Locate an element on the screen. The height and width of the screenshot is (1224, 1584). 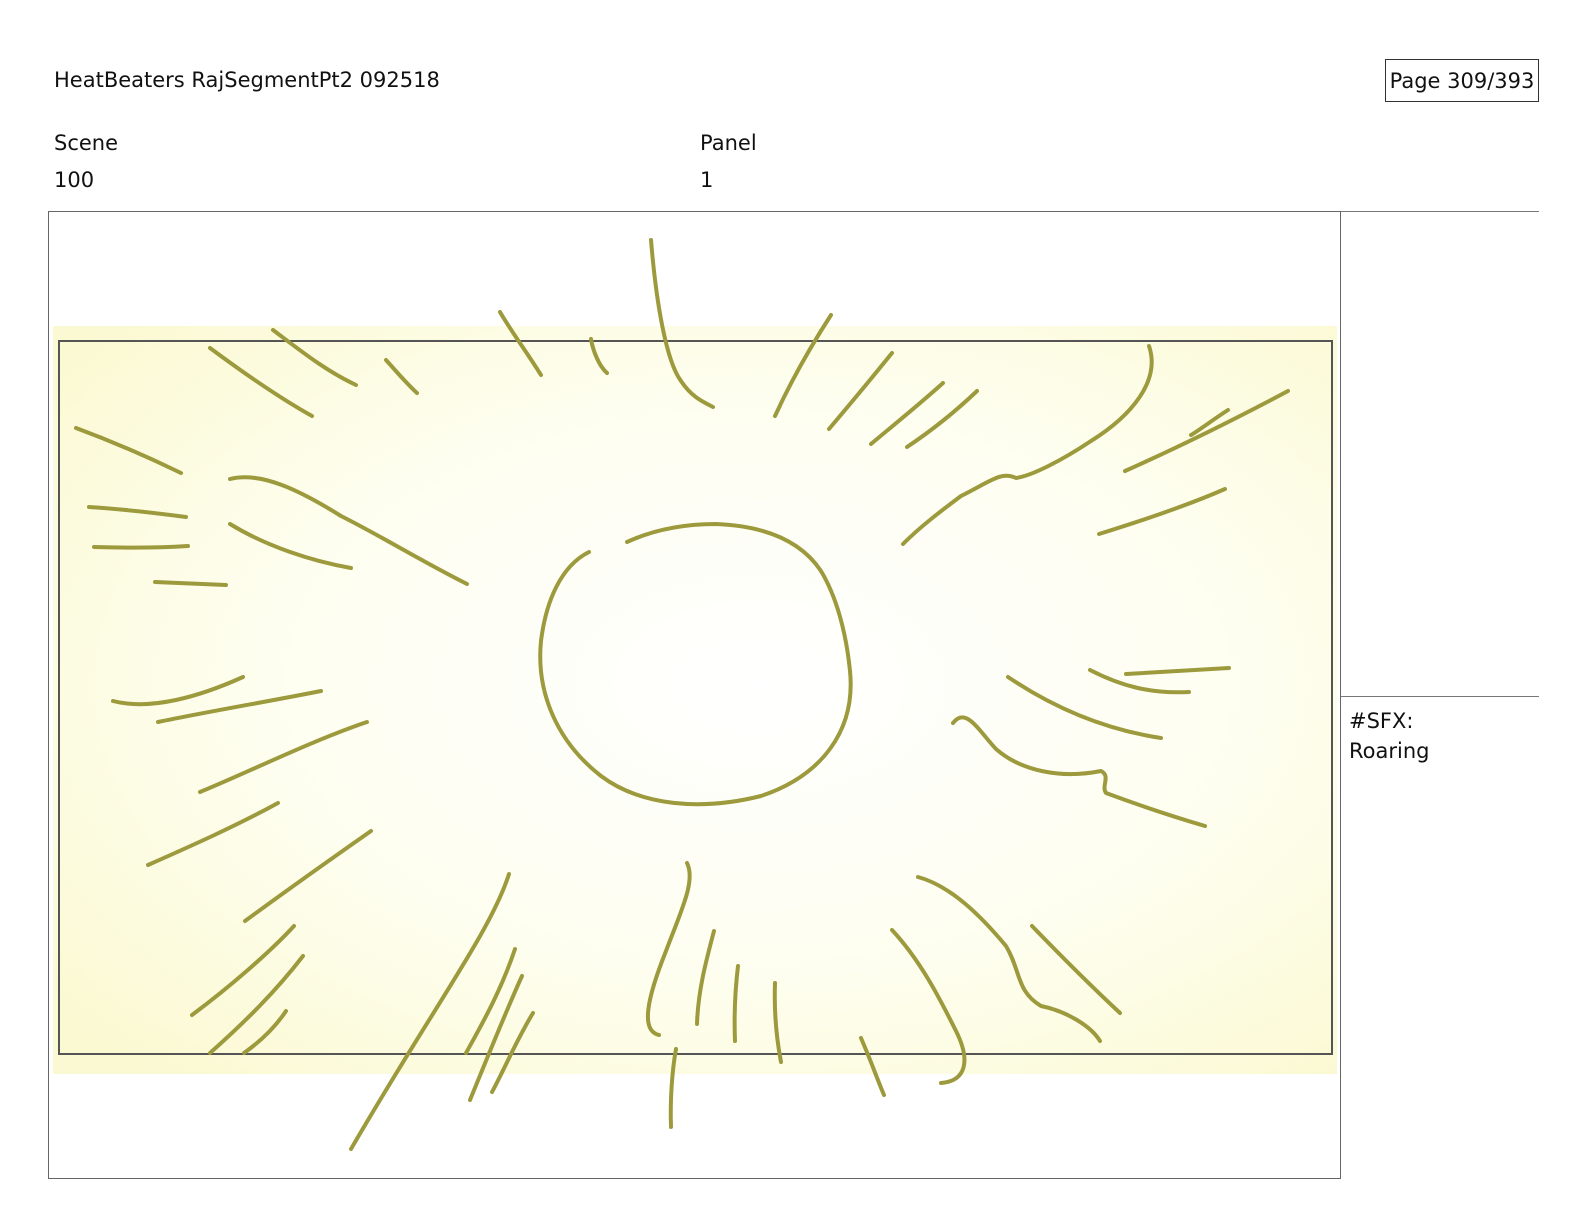
notes-divider is located at coordinates (1440, 696).